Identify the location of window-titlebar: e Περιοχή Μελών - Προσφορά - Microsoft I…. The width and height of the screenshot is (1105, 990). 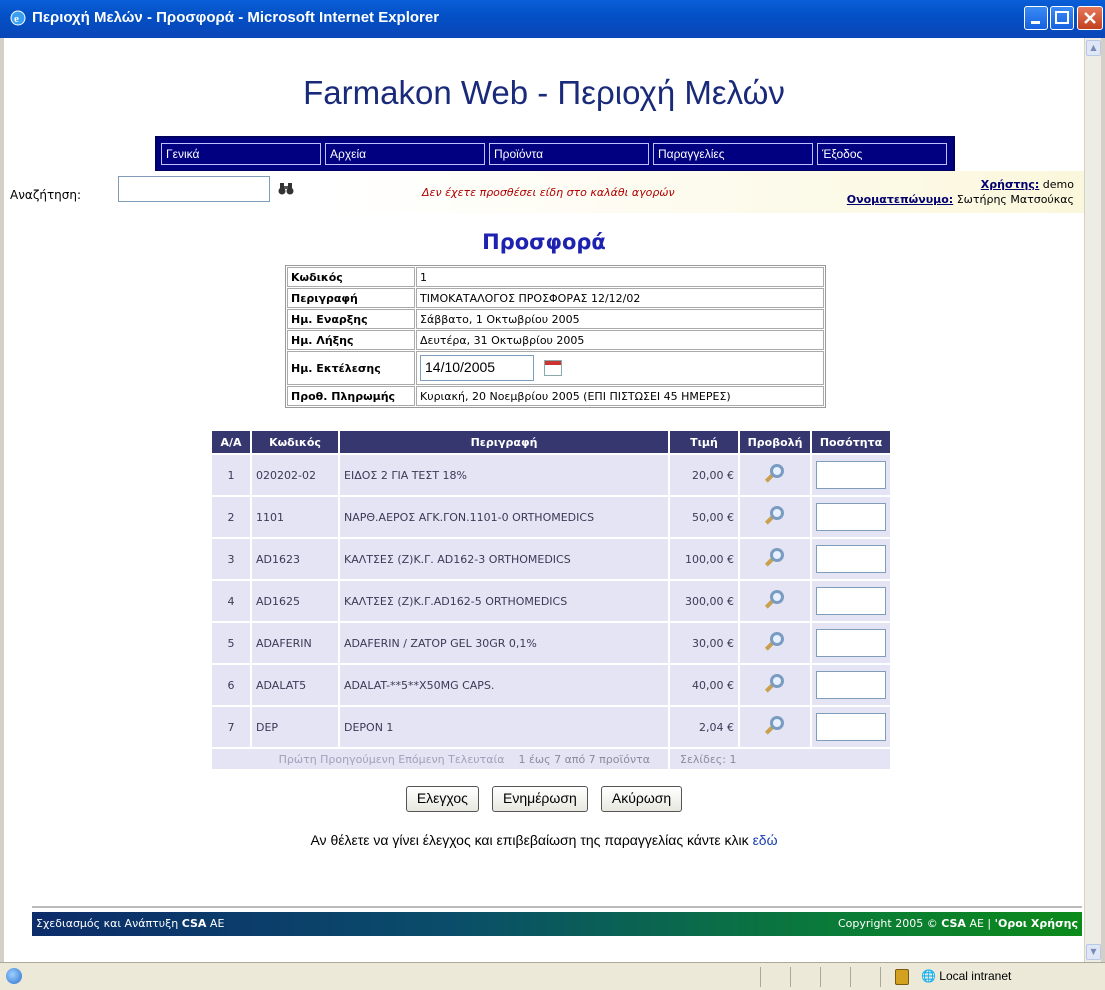
(552, 19).